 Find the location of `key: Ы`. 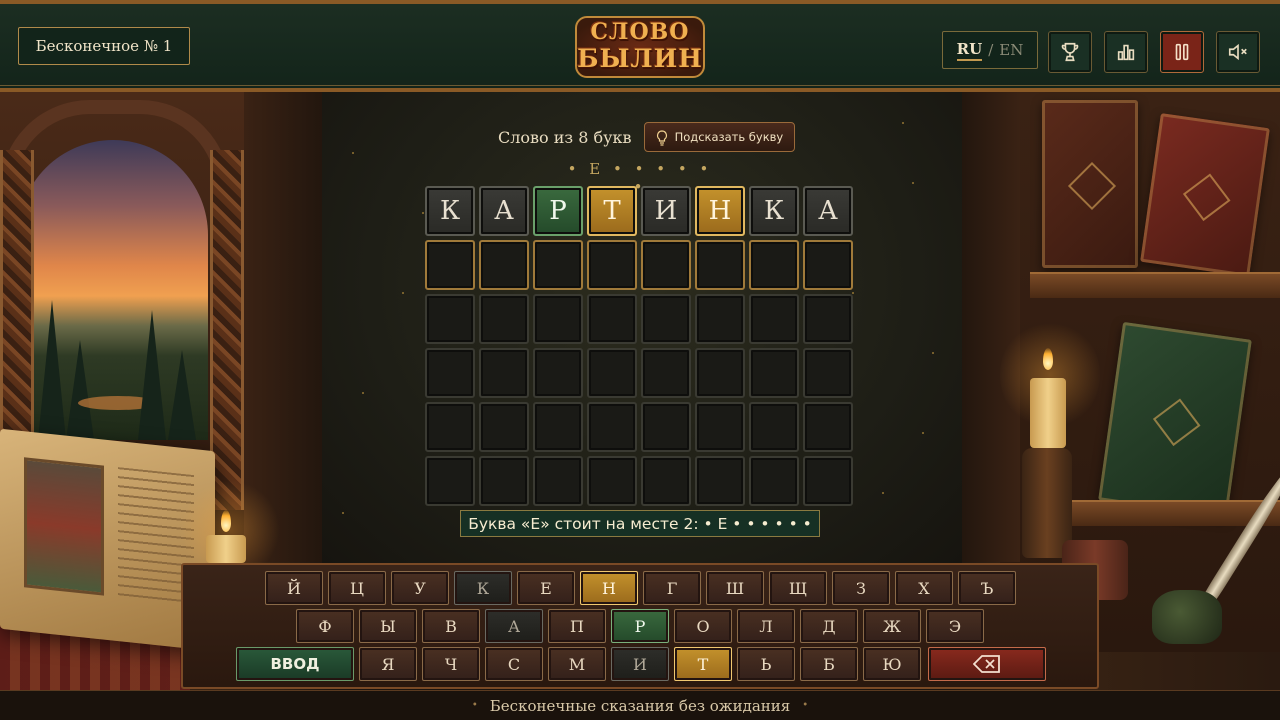

key: Ы is located at coordinates (388, 626).